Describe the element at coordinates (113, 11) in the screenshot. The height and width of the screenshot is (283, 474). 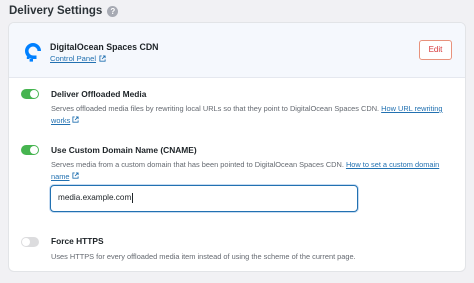
I see `question-icon: ?` at that location.